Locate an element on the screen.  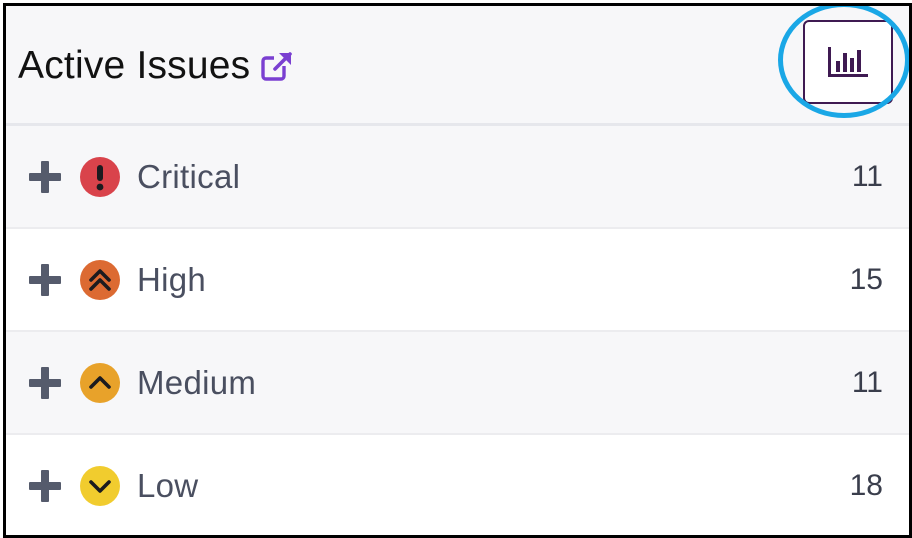
external-link-icon is located at coordinates (277, 67).